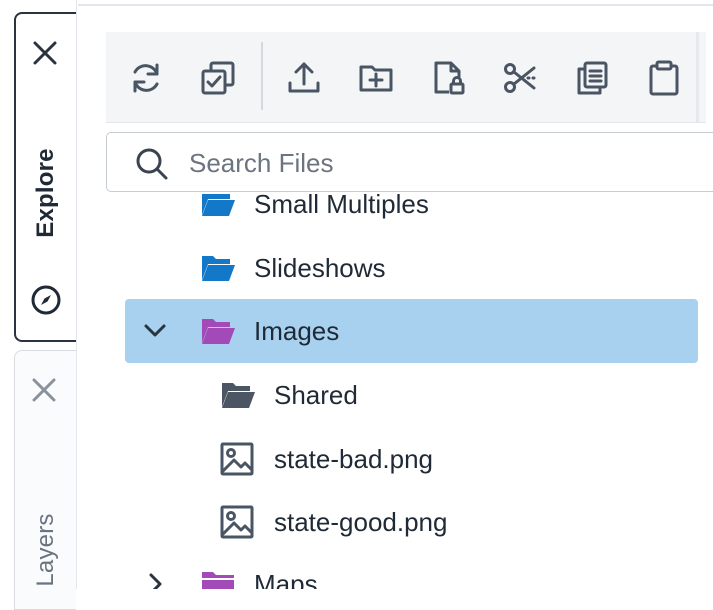  I want to click on cut-button, so click(520, 78).